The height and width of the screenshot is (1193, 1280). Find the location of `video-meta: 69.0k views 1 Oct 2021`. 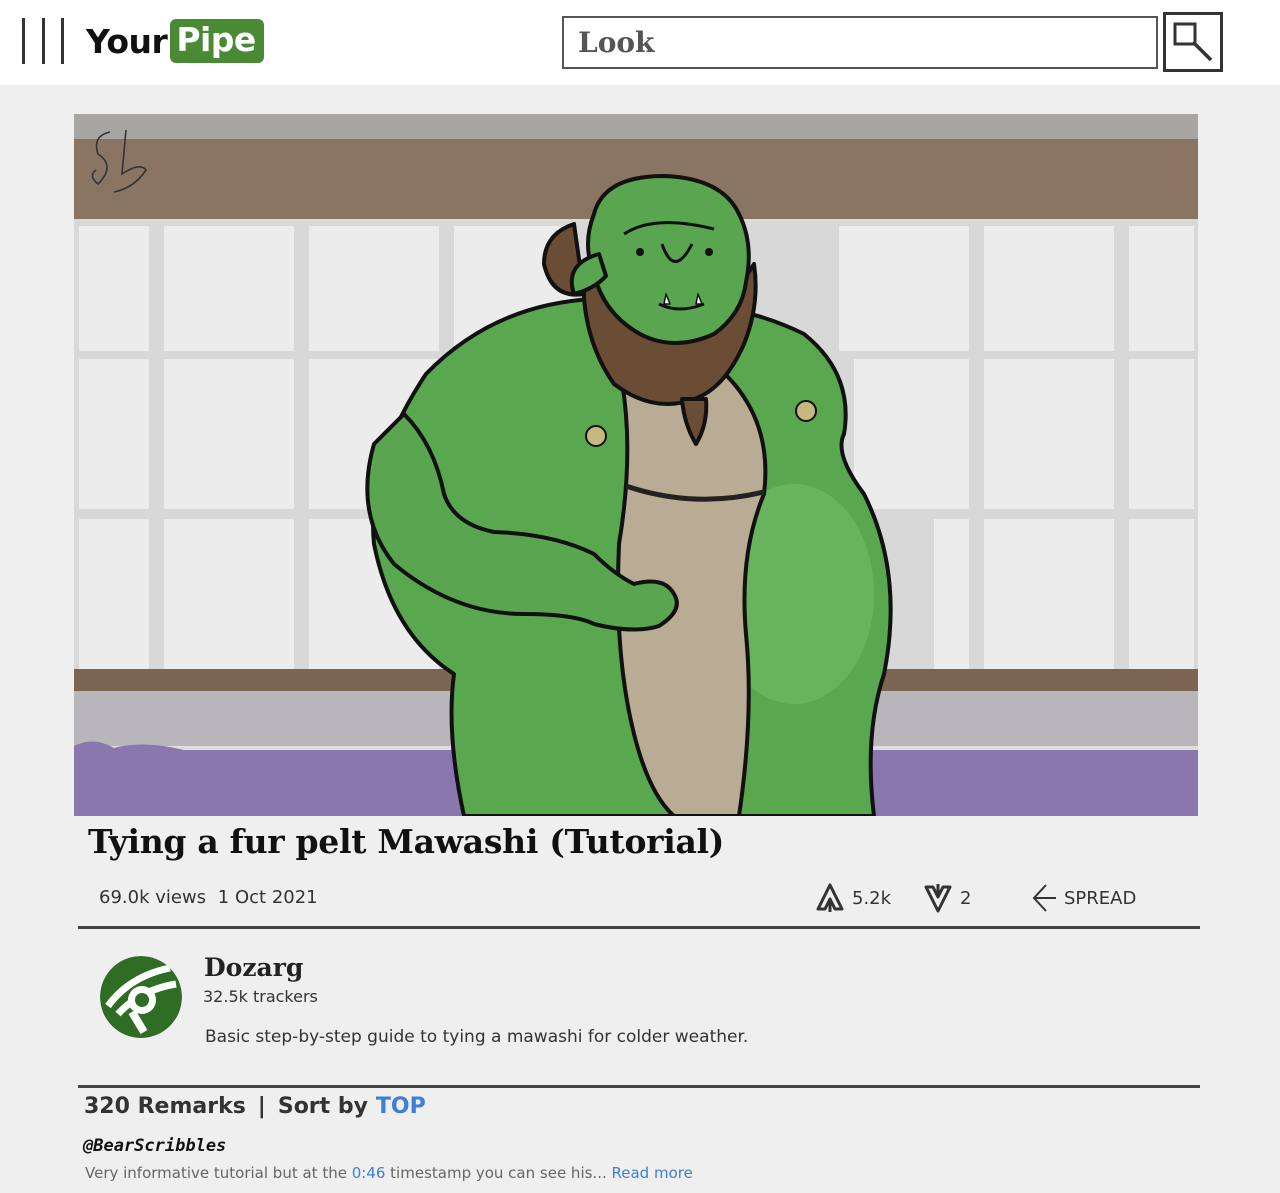

video-meta: 69.0k views 1 Oct 2021 is located at coordinates (211, 897).